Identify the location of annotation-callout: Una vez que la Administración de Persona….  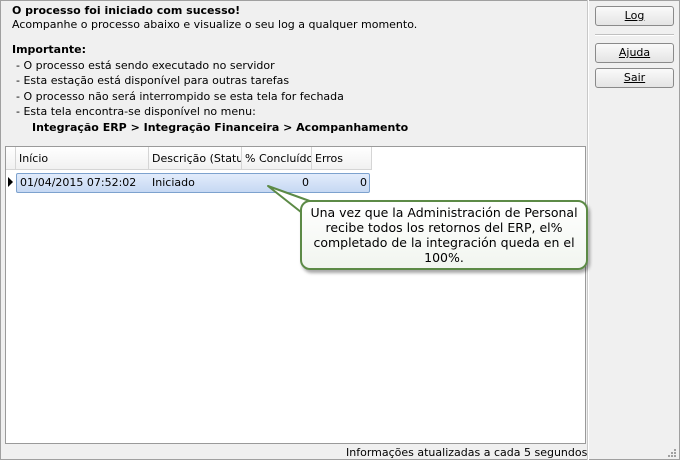
(444, 235).